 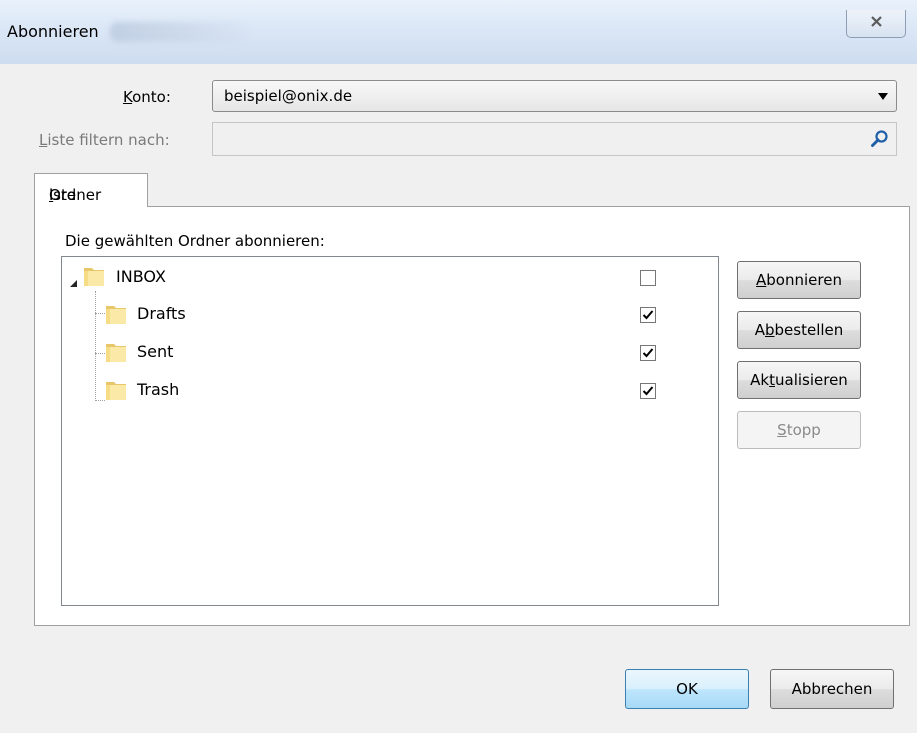 I want to click on unsubscribe-button: Ab bestellen, so click(x=799, y=330).